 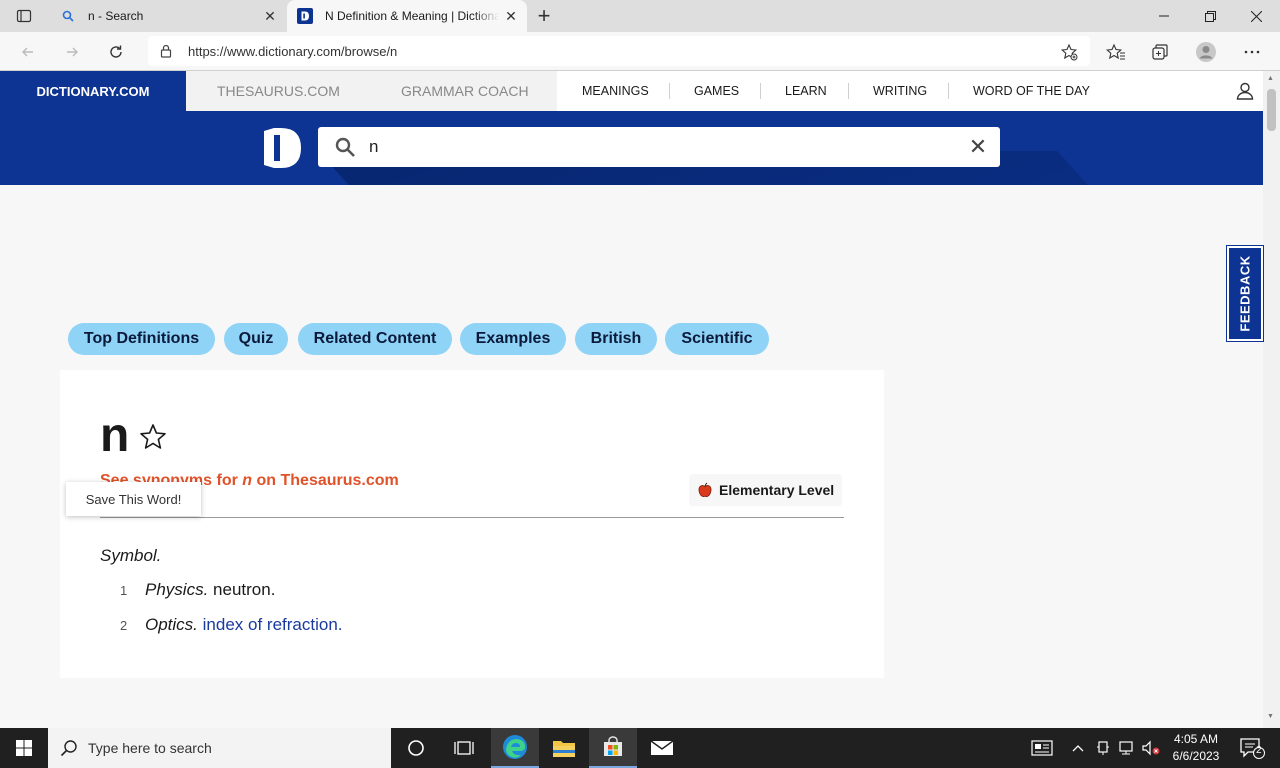 I want to click on scroll-down-icon: ▼, so click(x=1270, y=716).